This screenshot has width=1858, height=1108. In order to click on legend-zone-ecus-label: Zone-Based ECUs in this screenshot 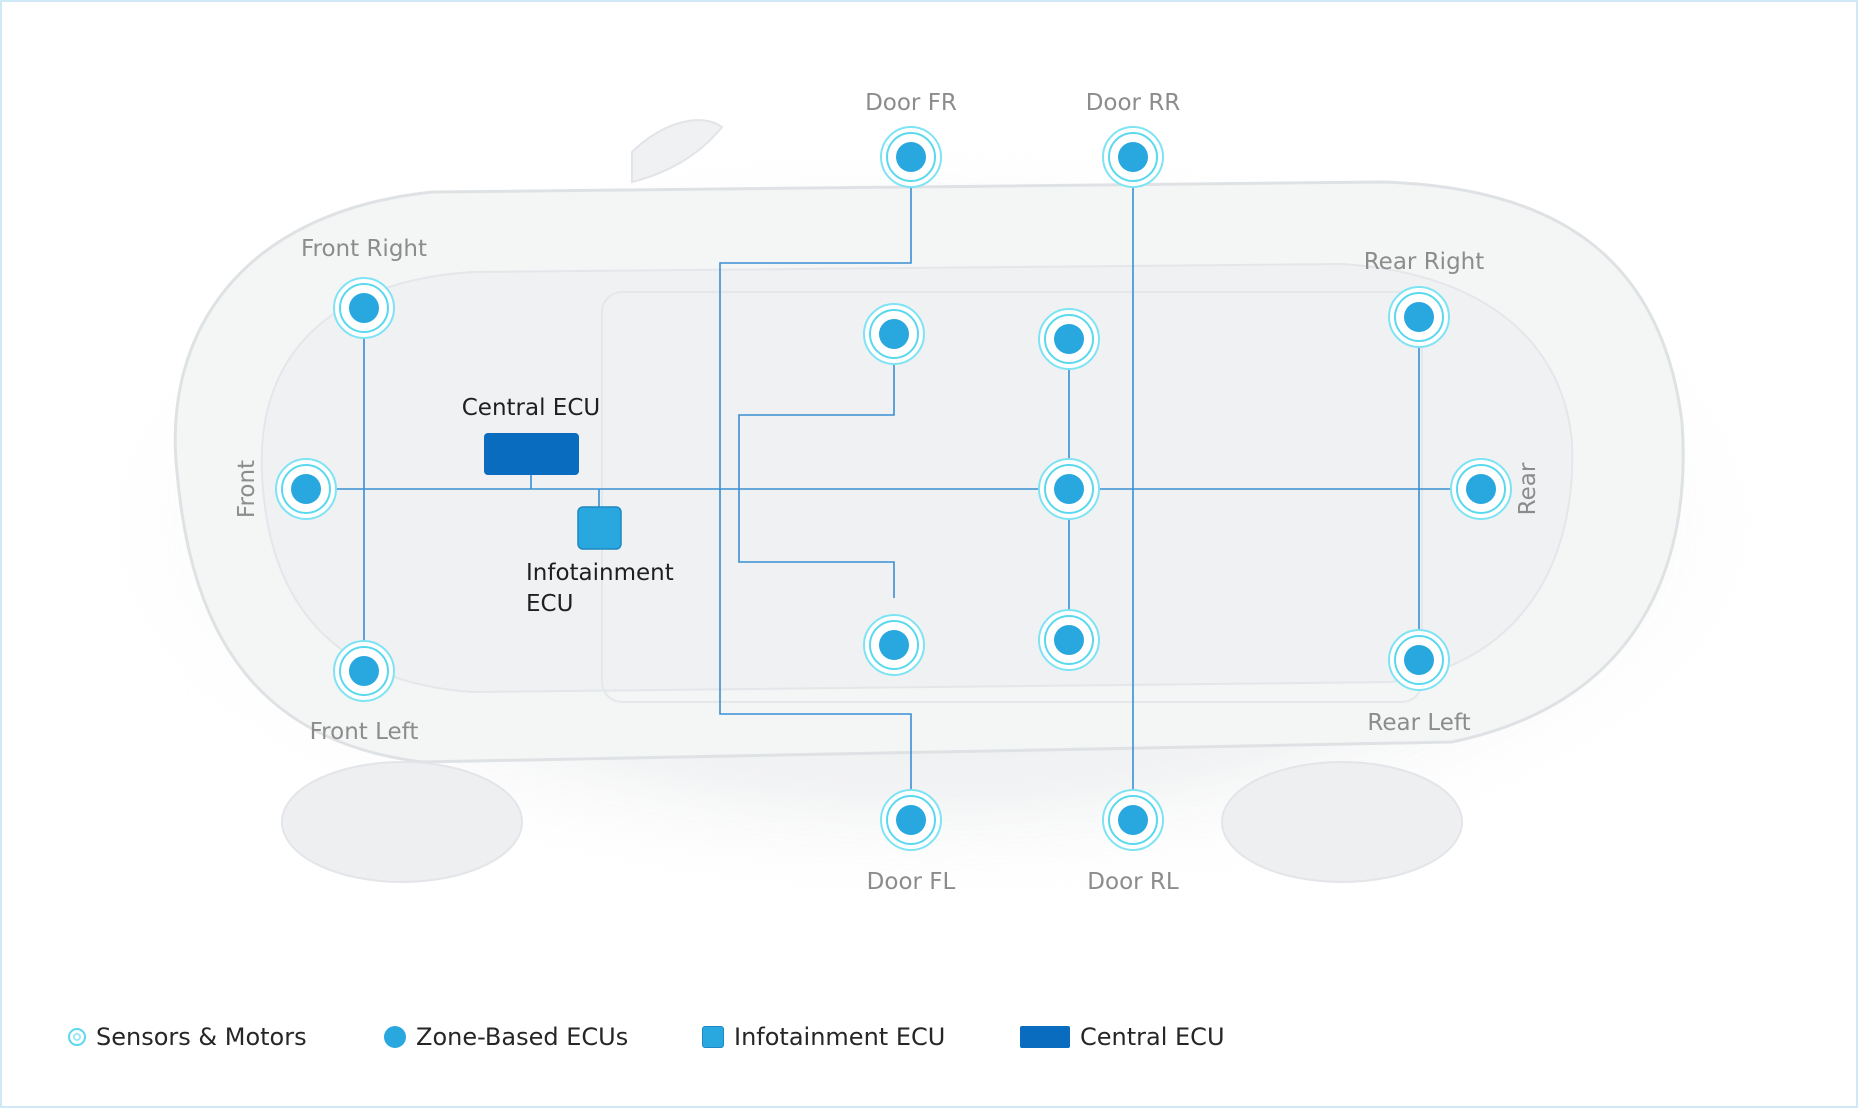, I will do `click(522, 1037)`.